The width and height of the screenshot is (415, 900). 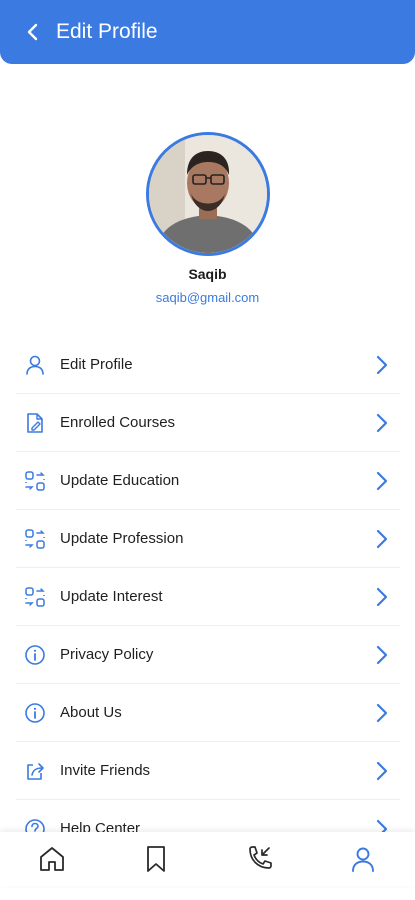 What do you see at coordinates (207, 297) in the screenshot?
I see `profile-email: saqib@gmail.com` at bounding box center [207, 297].